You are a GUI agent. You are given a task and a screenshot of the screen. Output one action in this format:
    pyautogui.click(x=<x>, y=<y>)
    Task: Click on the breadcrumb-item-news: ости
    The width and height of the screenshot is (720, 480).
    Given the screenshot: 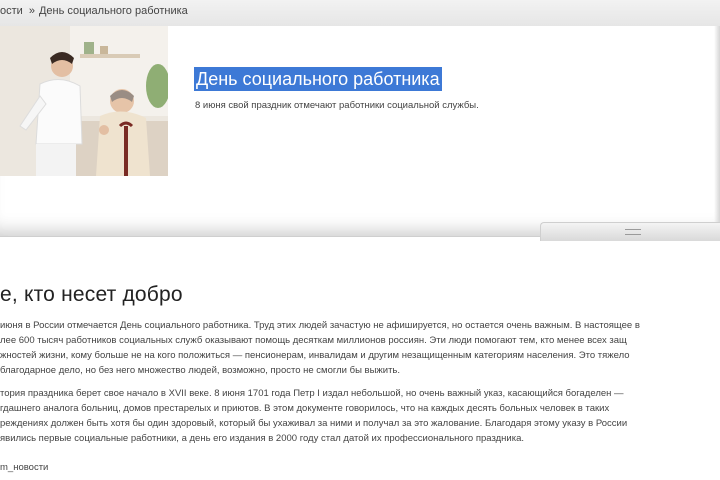 What is the action you would take?
    pyautogui.click(x=11, y=11)
    